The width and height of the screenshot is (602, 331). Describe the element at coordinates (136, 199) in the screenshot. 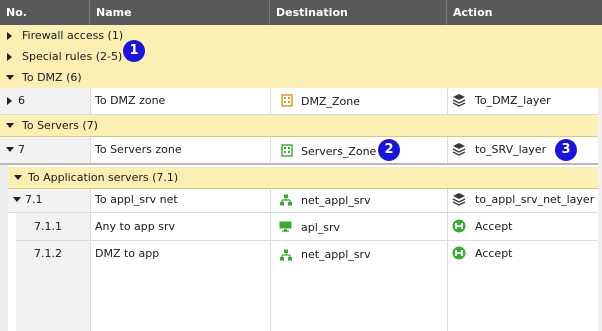

I see `rule-name: To appl_srv net` at that location.